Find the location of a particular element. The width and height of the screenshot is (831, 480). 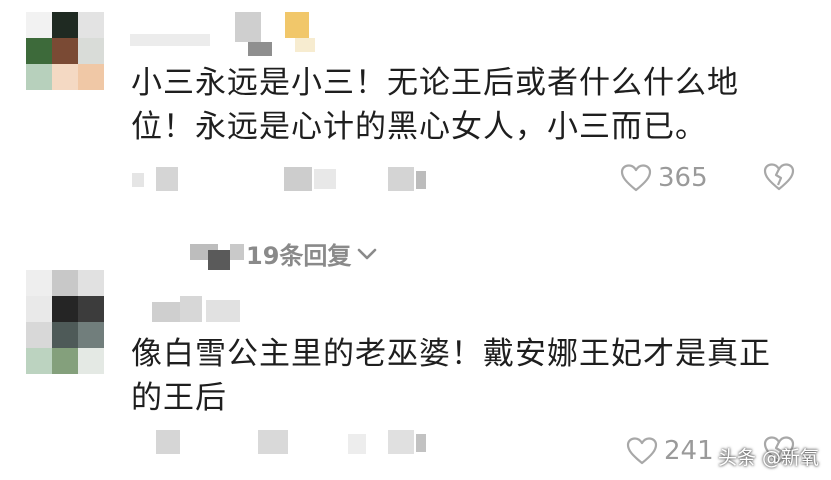

comment-text-line2: 位！永远是心计的黑心女人，小三而已。 is located at coordinates (419, 127).